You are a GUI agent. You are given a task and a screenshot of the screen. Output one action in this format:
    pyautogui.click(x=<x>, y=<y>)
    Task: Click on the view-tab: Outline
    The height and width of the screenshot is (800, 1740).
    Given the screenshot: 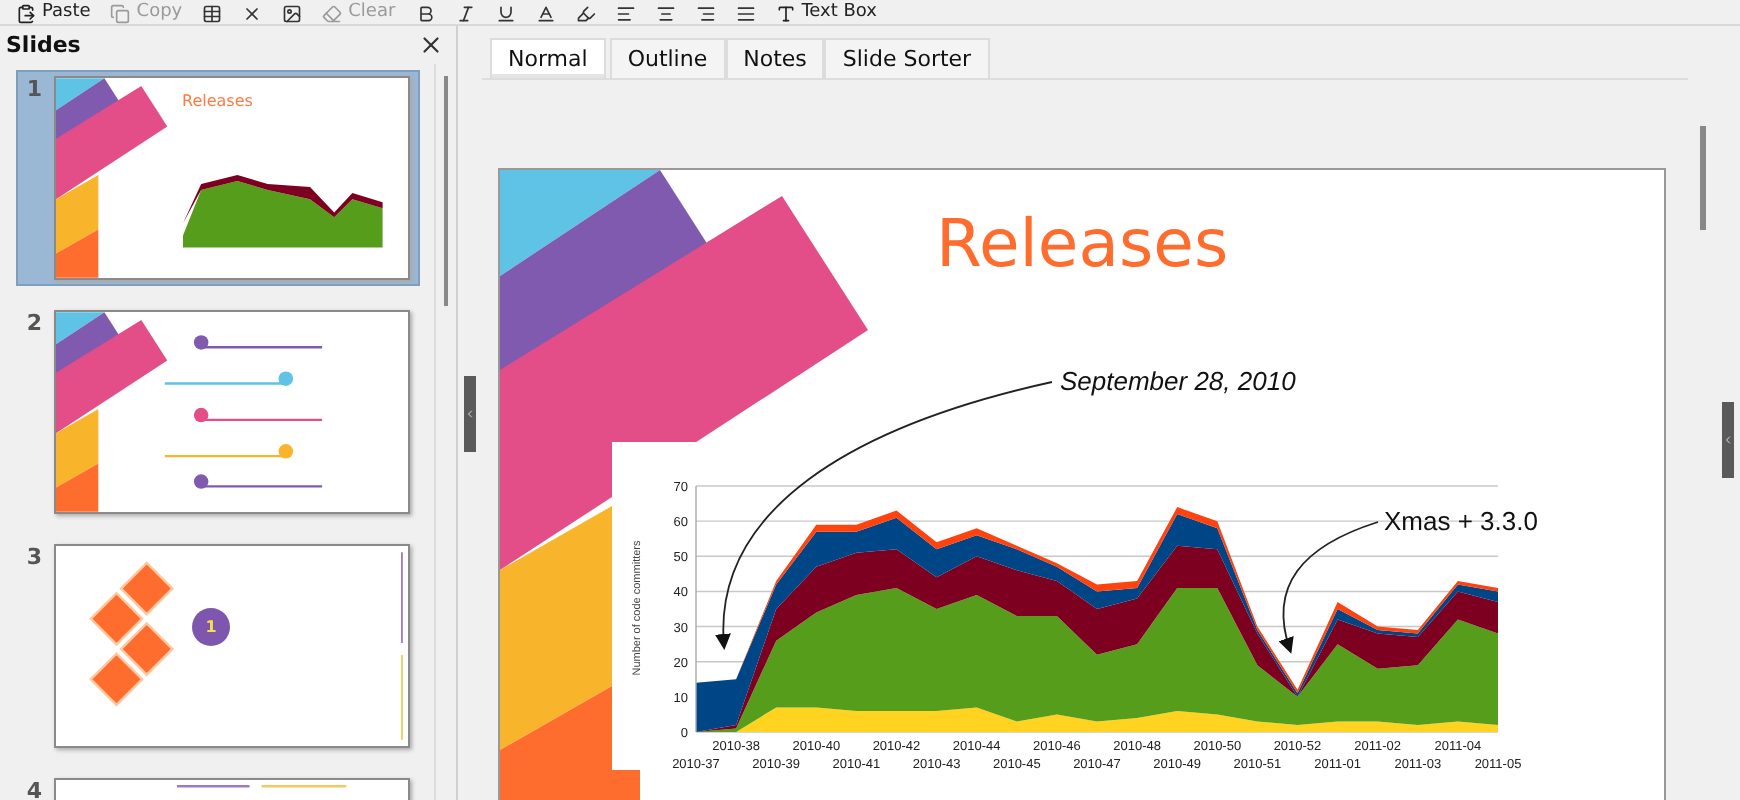 What is the action you would take?
    pyautogui.click(x=667, y=58)
    